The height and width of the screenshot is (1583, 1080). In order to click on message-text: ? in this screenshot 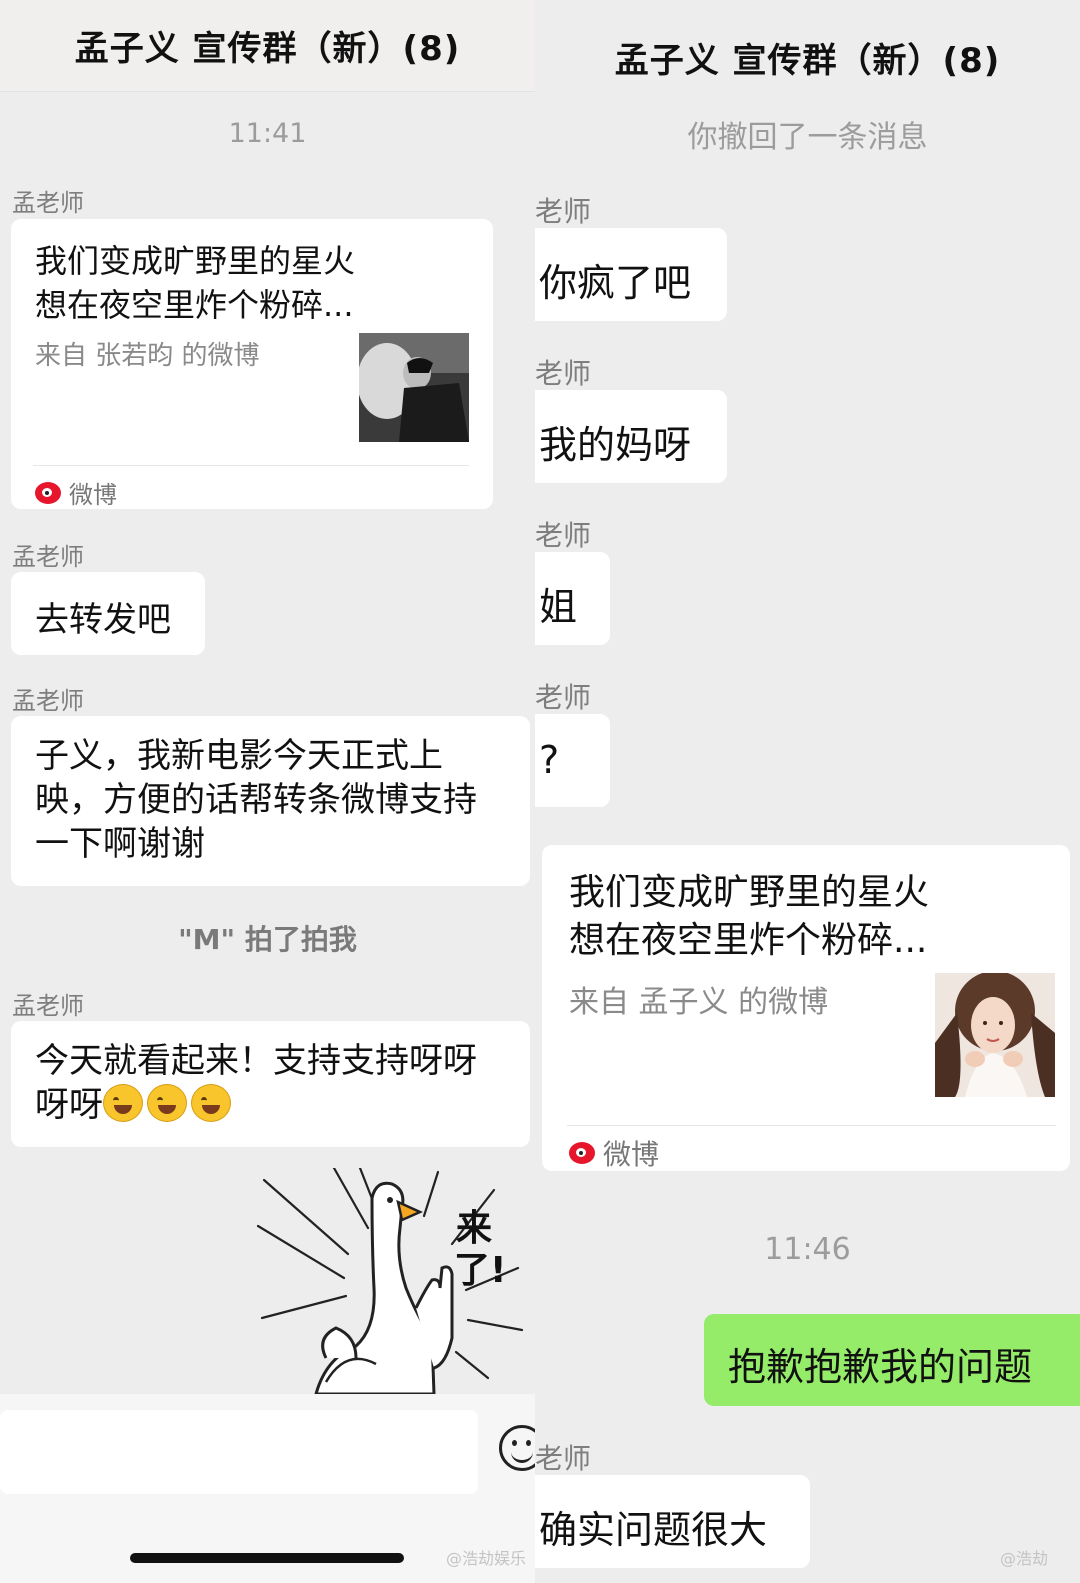, I will do `click(549, 760)`.